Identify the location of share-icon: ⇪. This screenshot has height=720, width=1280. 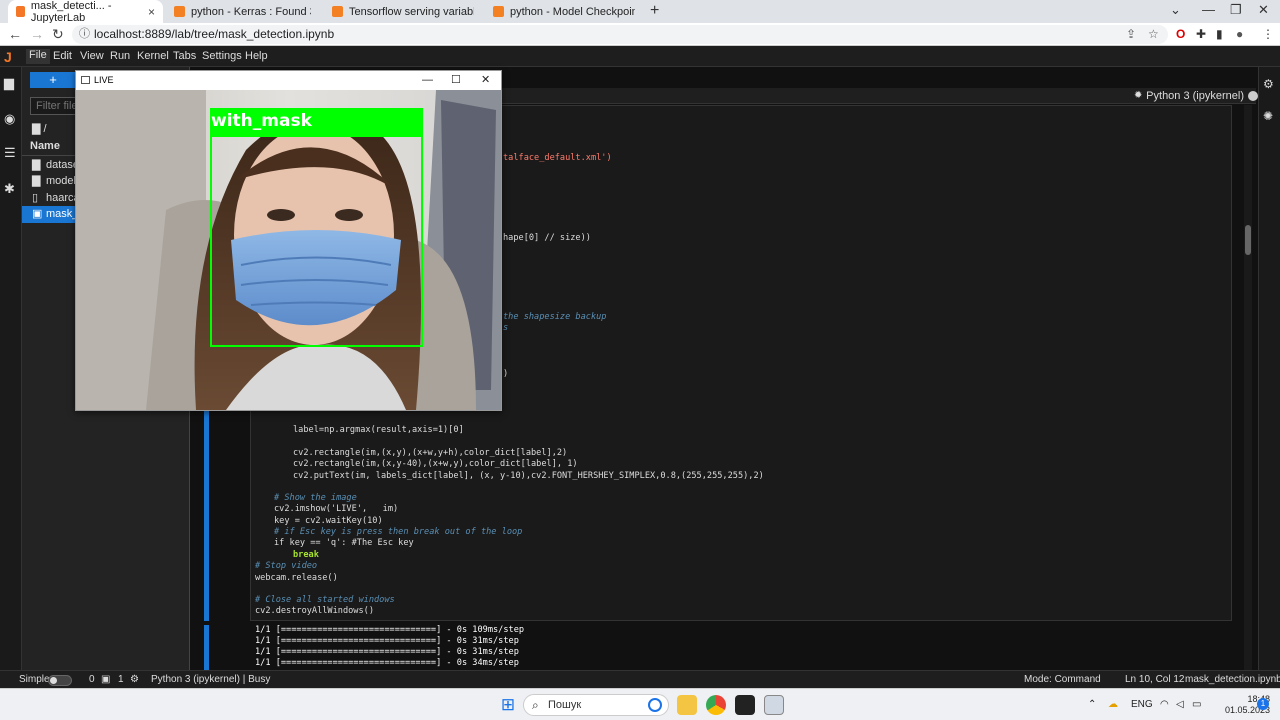
(1131, 34).